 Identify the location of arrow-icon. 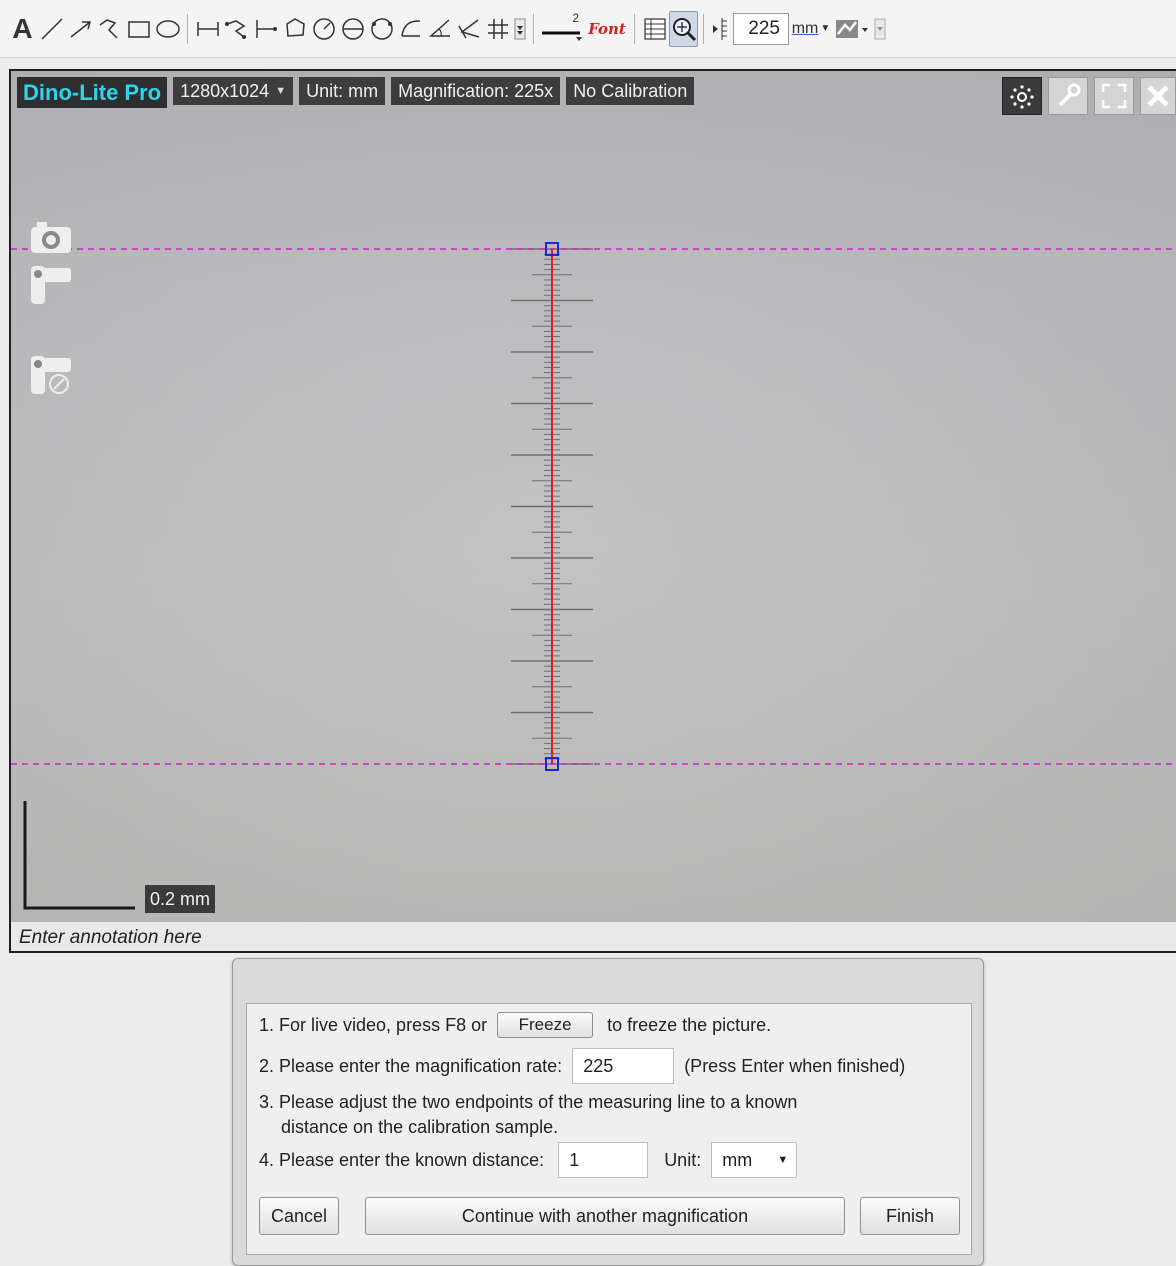
(80, 29).